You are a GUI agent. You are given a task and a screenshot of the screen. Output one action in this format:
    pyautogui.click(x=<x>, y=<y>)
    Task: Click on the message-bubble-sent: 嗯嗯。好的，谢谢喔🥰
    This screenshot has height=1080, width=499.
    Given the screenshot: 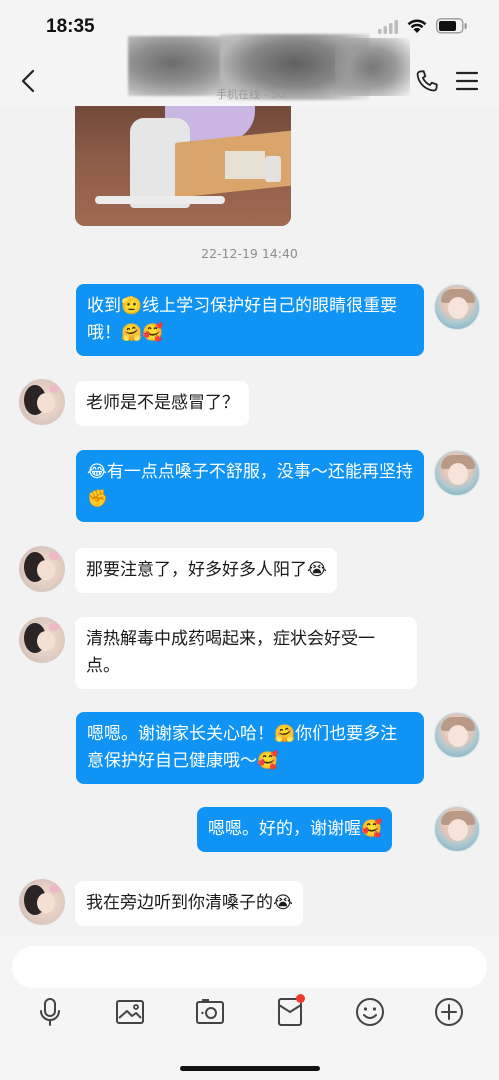 What is the action you would take?
    pyautogui.click(x=295, y=829)
    